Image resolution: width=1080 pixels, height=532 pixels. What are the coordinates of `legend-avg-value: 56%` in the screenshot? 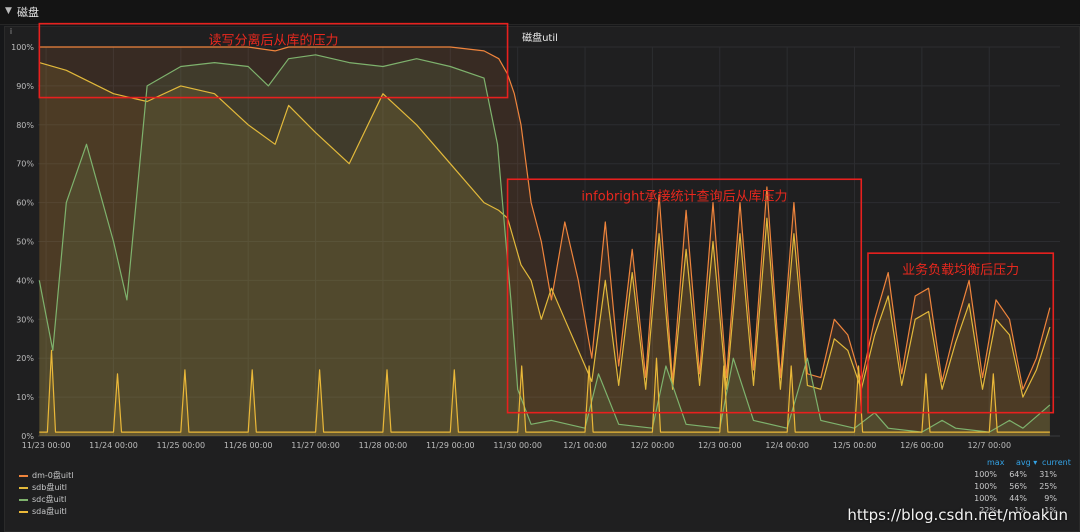 It's located at (1018, 486).